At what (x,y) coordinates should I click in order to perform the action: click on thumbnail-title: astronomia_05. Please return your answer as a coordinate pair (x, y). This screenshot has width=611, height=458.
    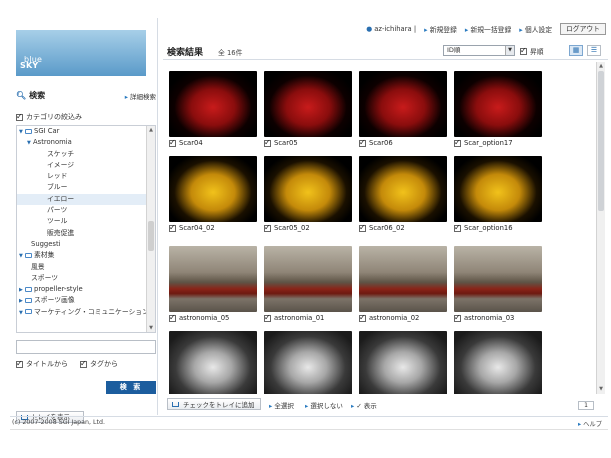
    Looking at the image, I should click on (204, 318).